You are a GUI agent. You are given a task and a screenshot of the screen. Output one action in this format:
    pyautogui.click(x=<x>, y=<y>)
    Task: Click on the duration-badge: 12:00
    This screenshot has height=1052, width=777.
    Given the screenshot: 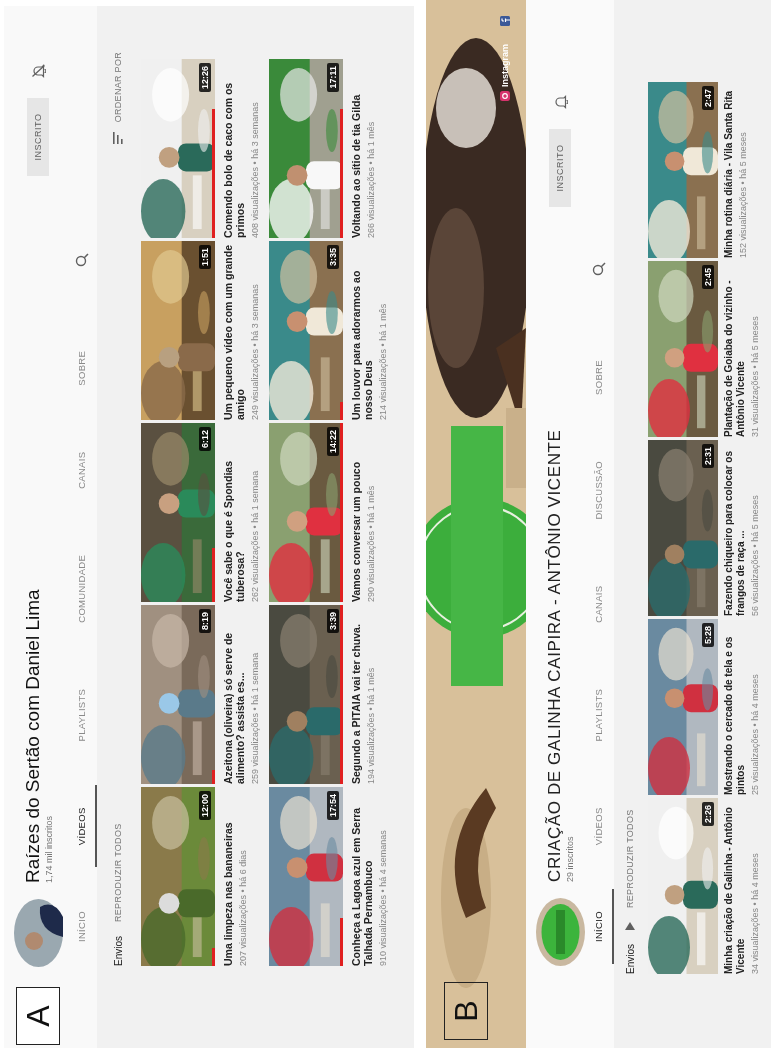 What is the action you would take?
    pyautogui.click(x=205, y=806)
    